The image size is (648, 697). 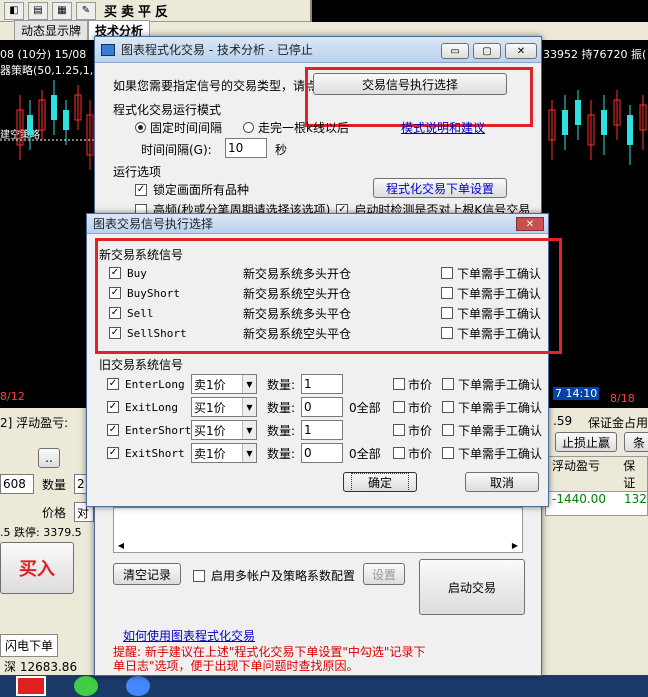 What do you see at coordinates (51, 30) in the screenshot?
I see `tab-dynamic: 动态显示牌` at bounding box center [51, 30].